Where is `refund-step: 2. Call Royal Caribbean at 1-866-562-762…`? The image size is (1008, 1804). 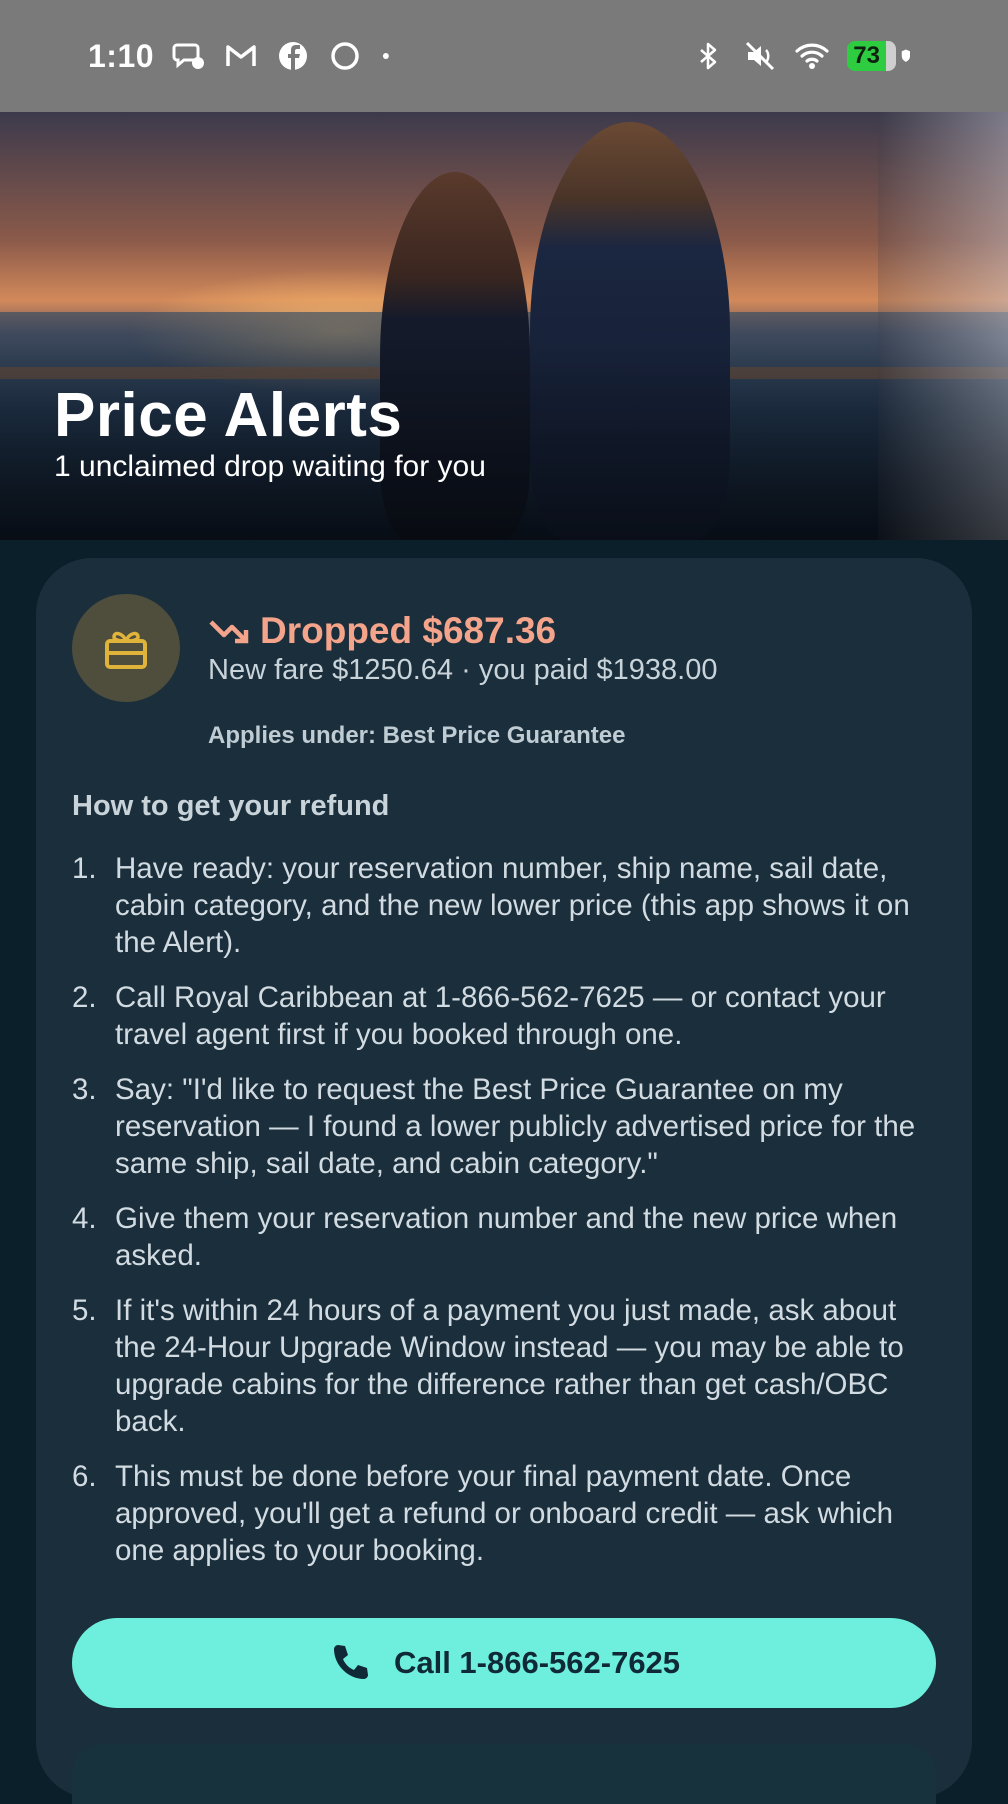
refund-step: 2. Call Royal Caribbean at 1-866-562-762… is located at coordinates (502, 1016).